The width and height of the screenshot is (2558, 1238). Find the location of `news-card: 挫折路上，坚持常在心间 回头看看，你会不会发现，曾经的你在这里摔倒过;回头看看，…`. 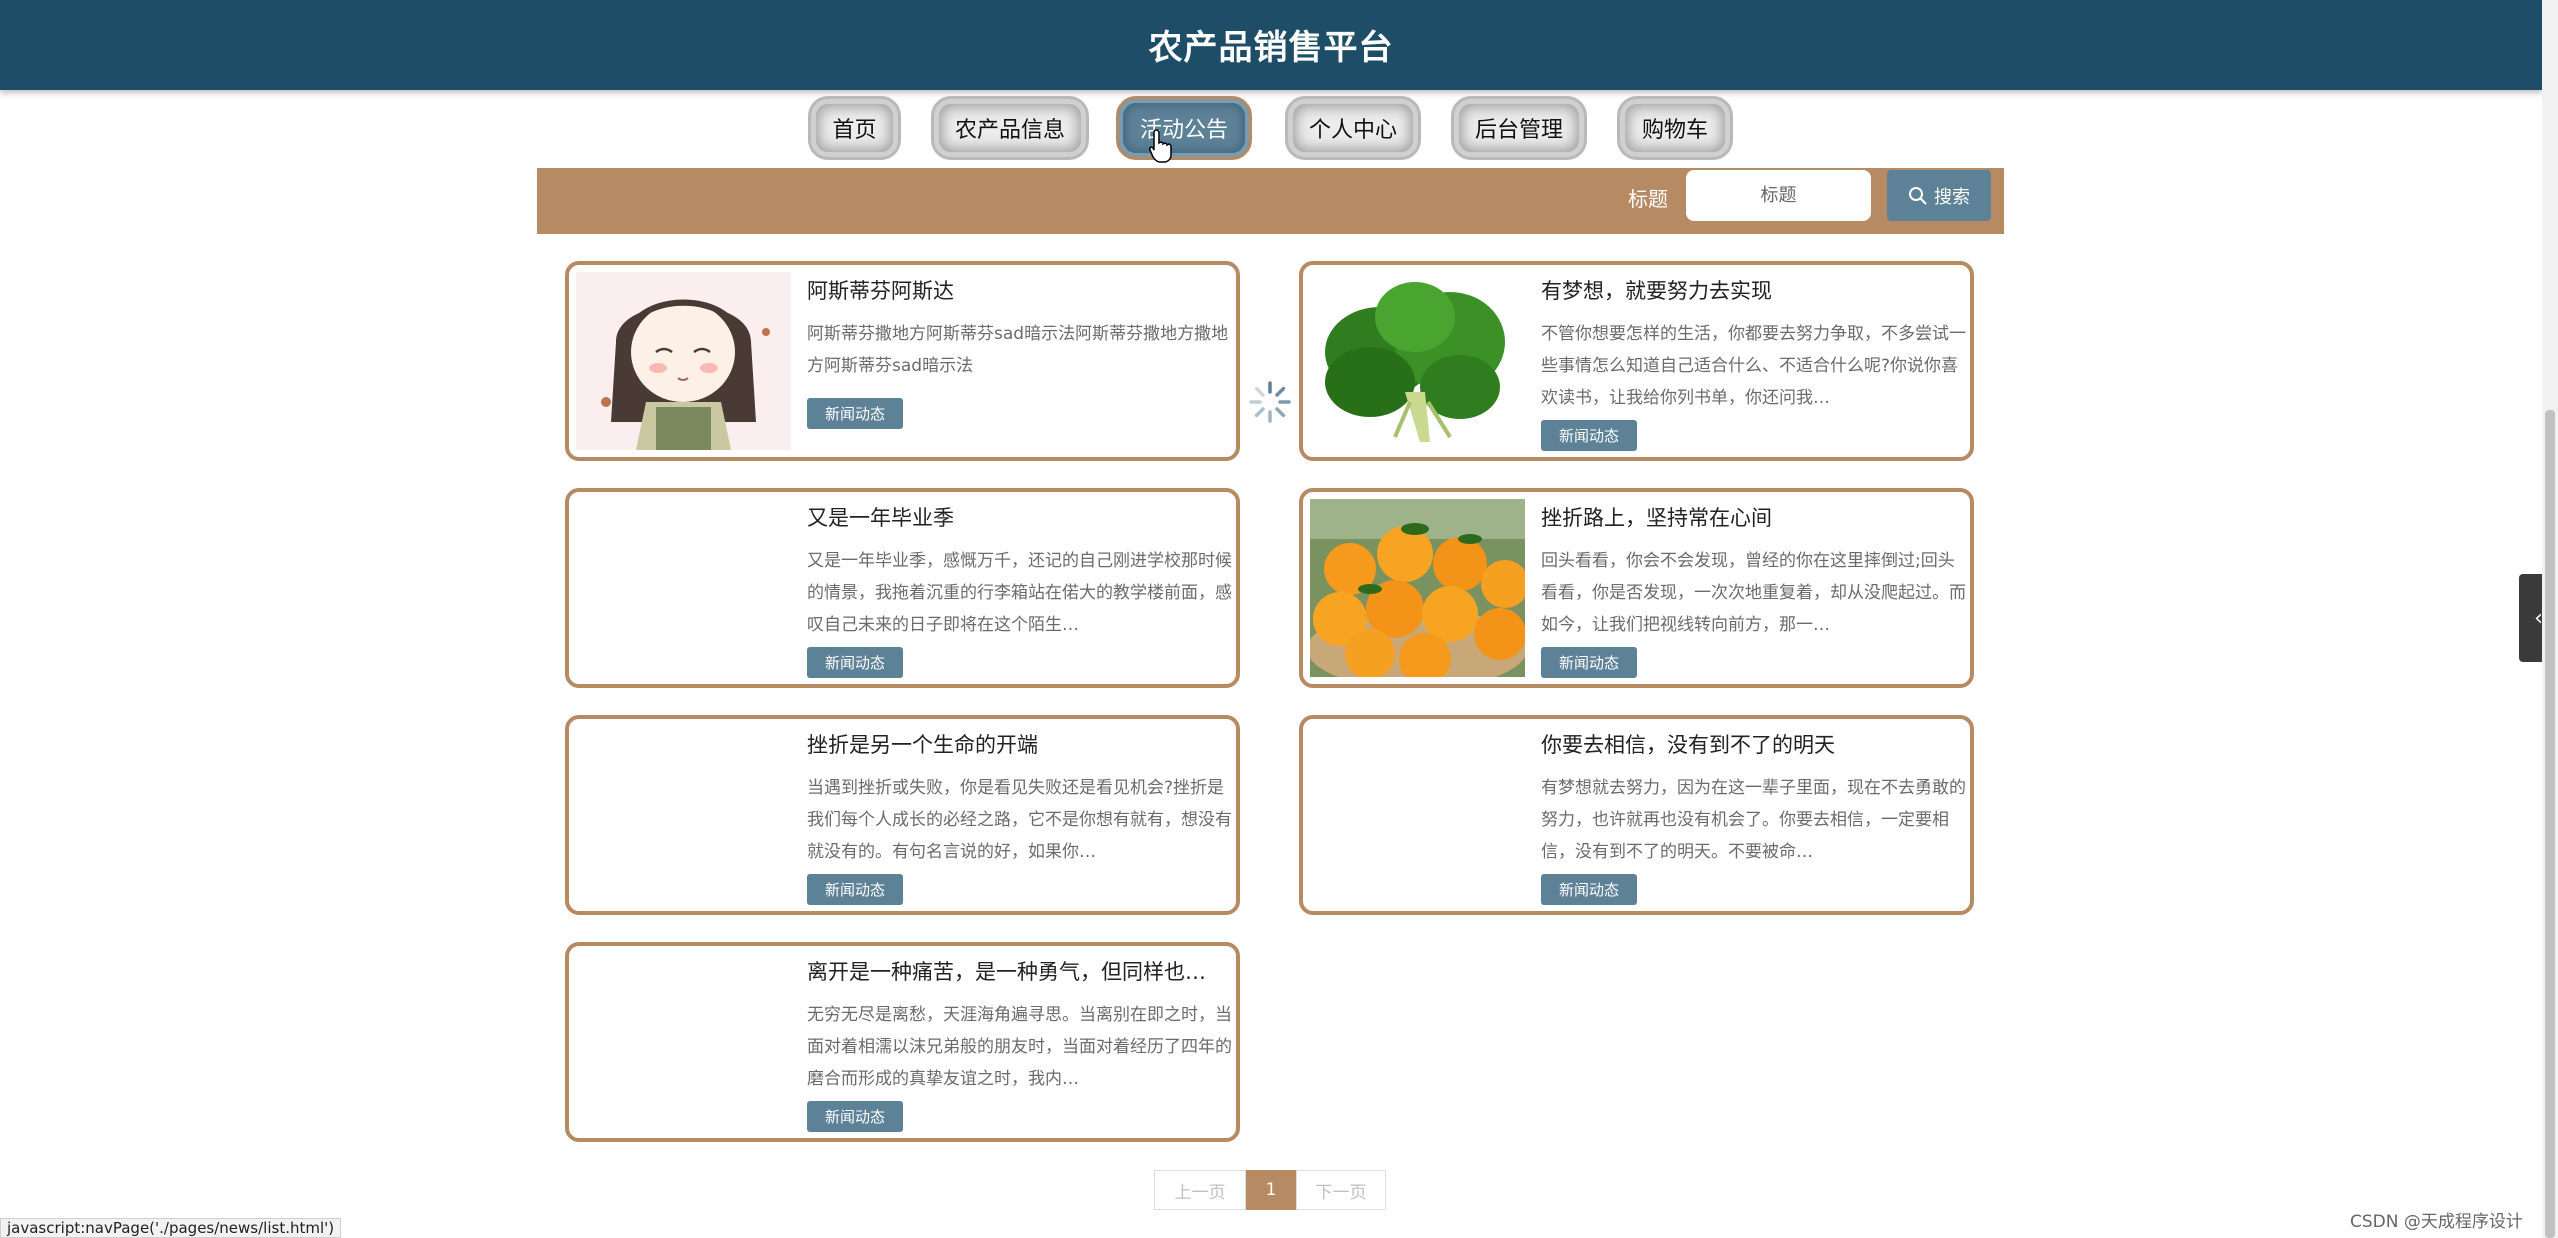

news-card: 挫折路上，坚持常在心间 回头看看，你会不会发现，曾经的你在这里摔倒过;回头看看，… is located at coordinates (1636, 588).